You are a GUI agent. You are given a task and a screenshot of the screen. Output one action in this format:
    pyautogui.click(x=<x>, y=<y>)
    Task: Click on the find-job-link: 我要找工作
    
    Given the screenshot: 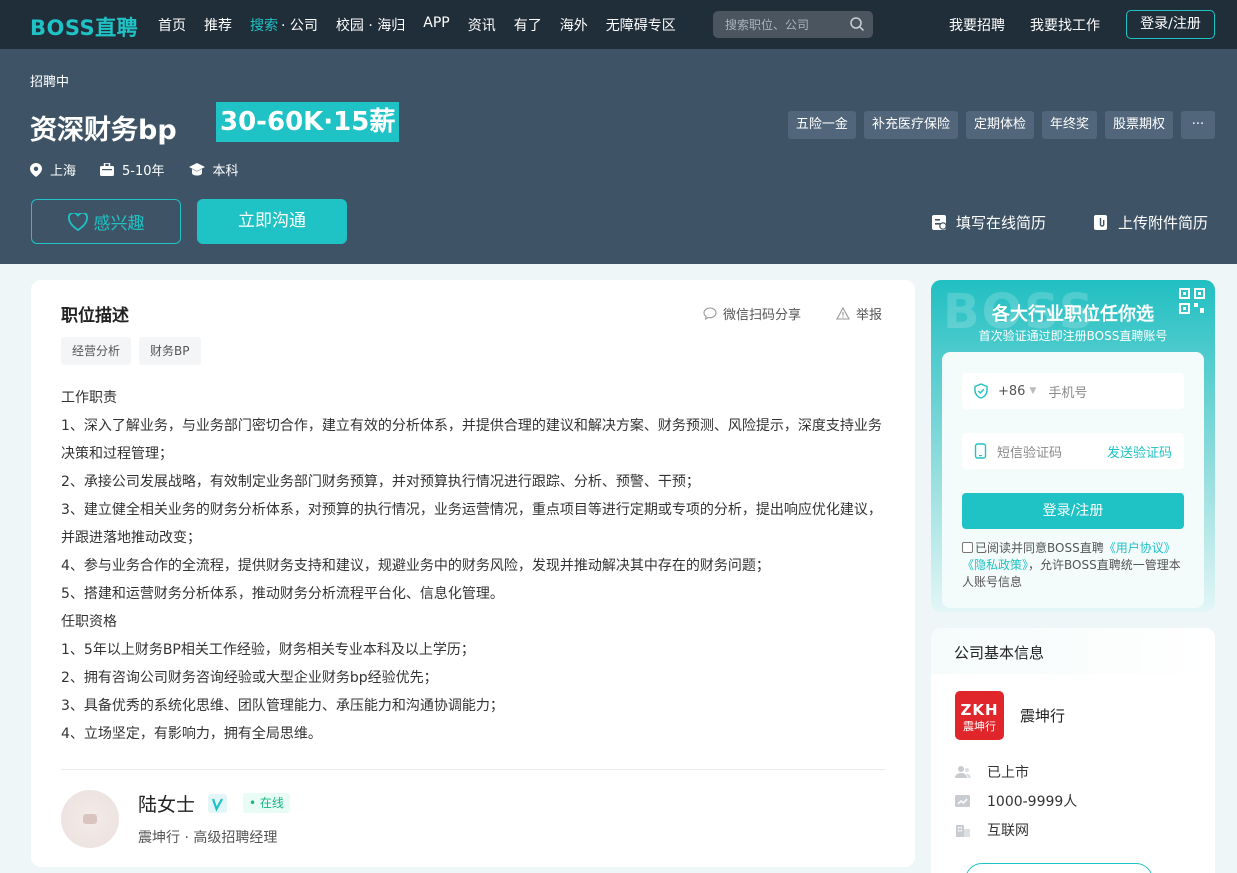 What is the action you would take?
    pyautogui.click(x=1065, y=25)
    